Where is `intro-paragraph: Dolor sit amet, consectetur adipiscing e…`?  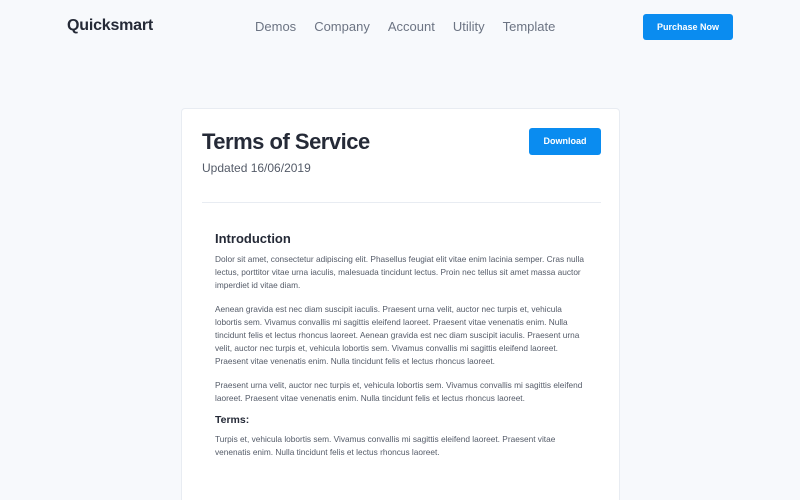 intro-paragraph: Dolor sit amet, consectetur adipiscing e… is located at coordinates (399, 272).